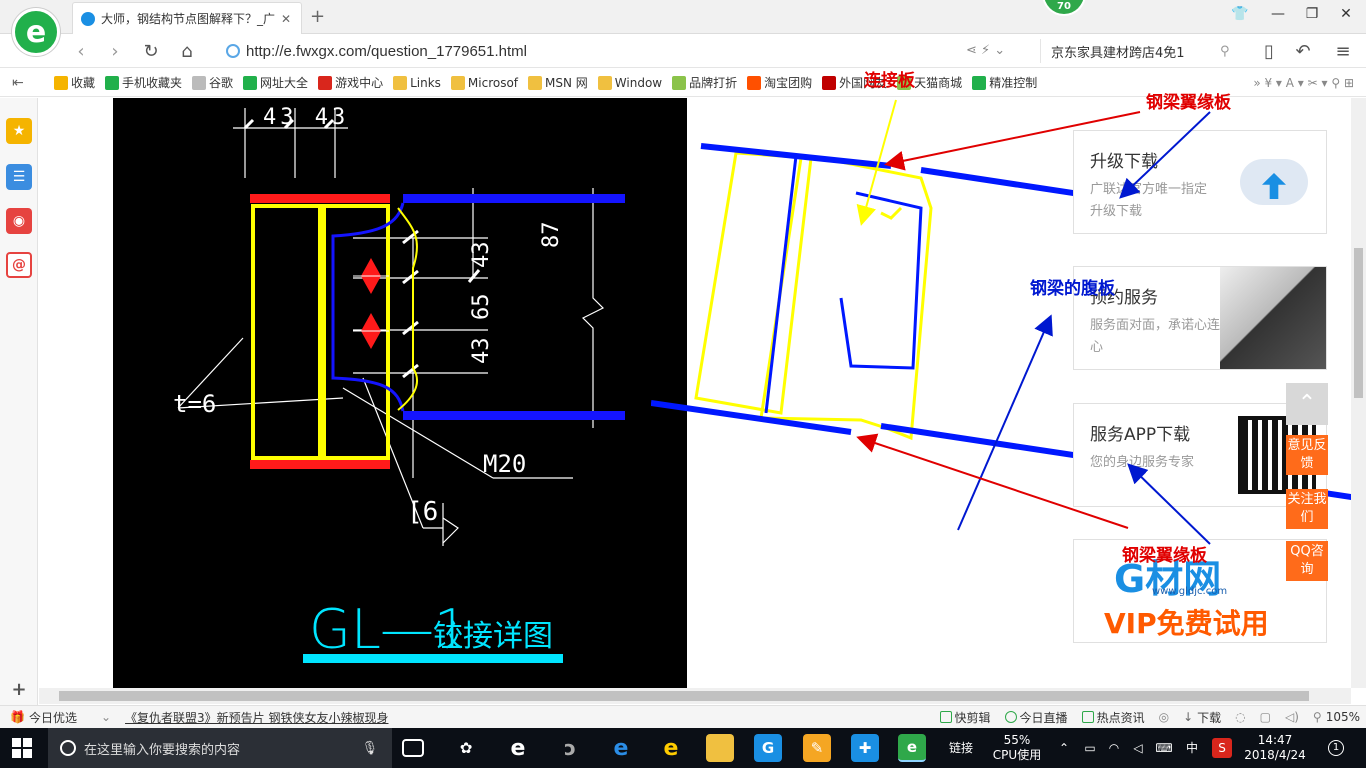 This screenshot has height=768, width=1366. I want to click on ie-blue-icon: e, so click(671, 748).